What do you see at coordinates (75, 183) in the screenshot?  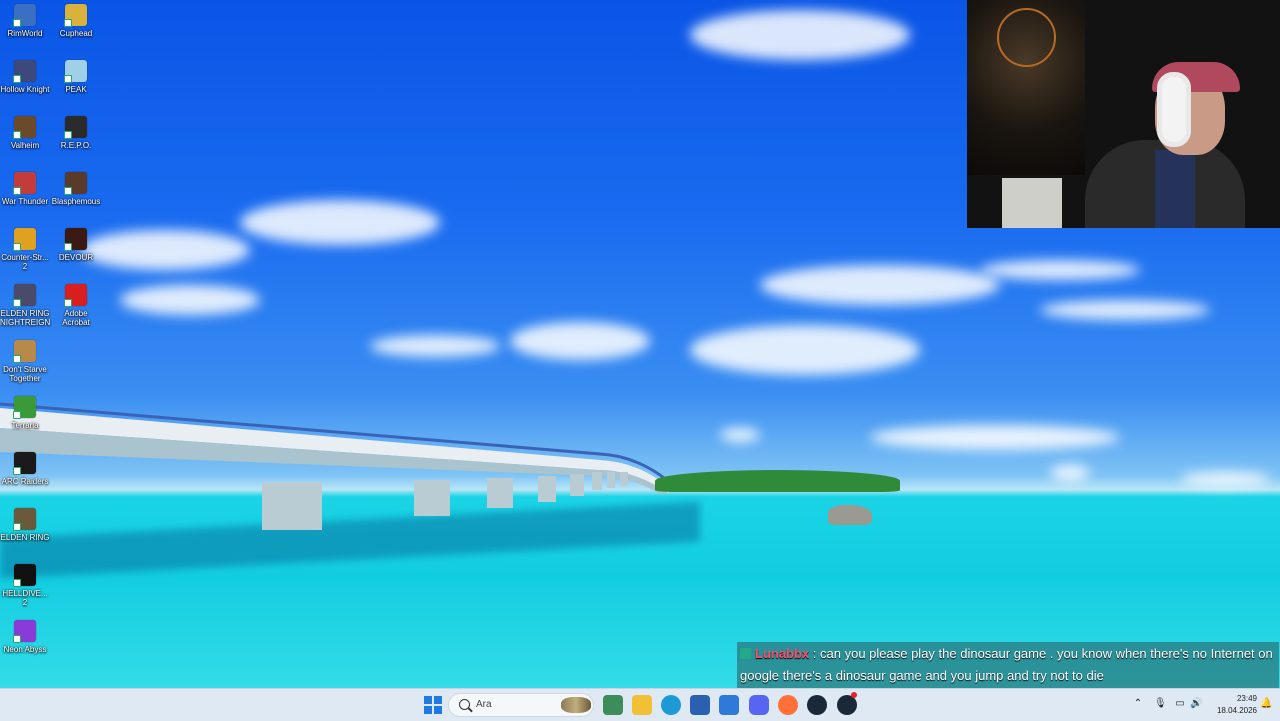 I see `blasphemous-icon` at bounding box center [75, 183].